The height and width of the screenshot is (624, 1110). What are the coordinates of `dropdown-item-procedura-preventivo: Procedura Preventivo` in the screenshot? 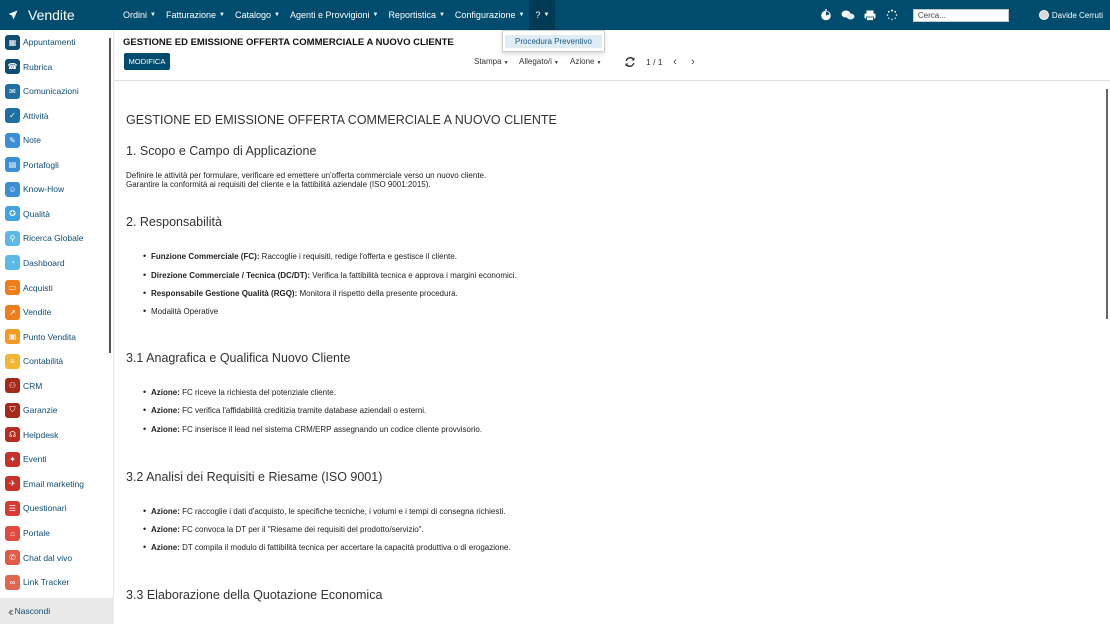 It's located at (553, 41).